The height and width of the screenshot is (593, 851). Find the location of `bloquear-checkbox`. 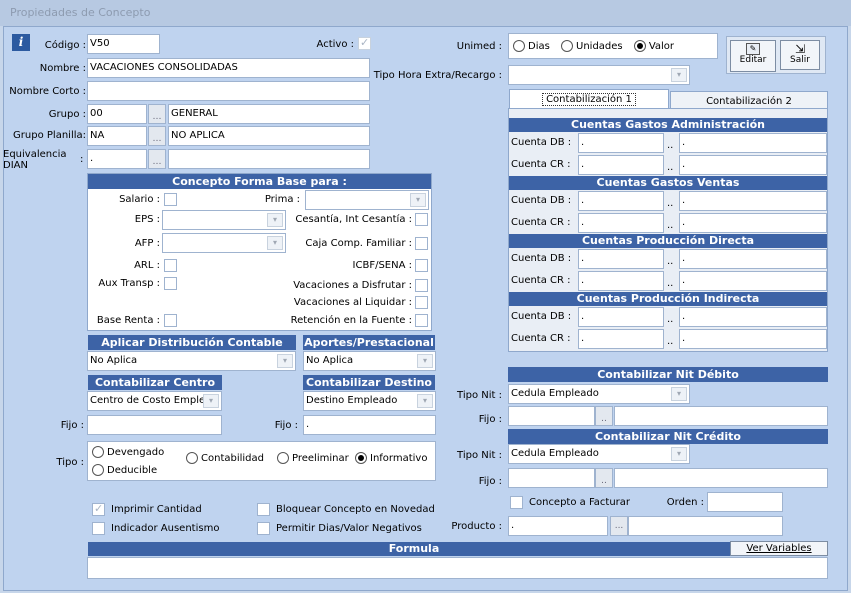

bloquear-checkbox is located at coordinates (263, 509).